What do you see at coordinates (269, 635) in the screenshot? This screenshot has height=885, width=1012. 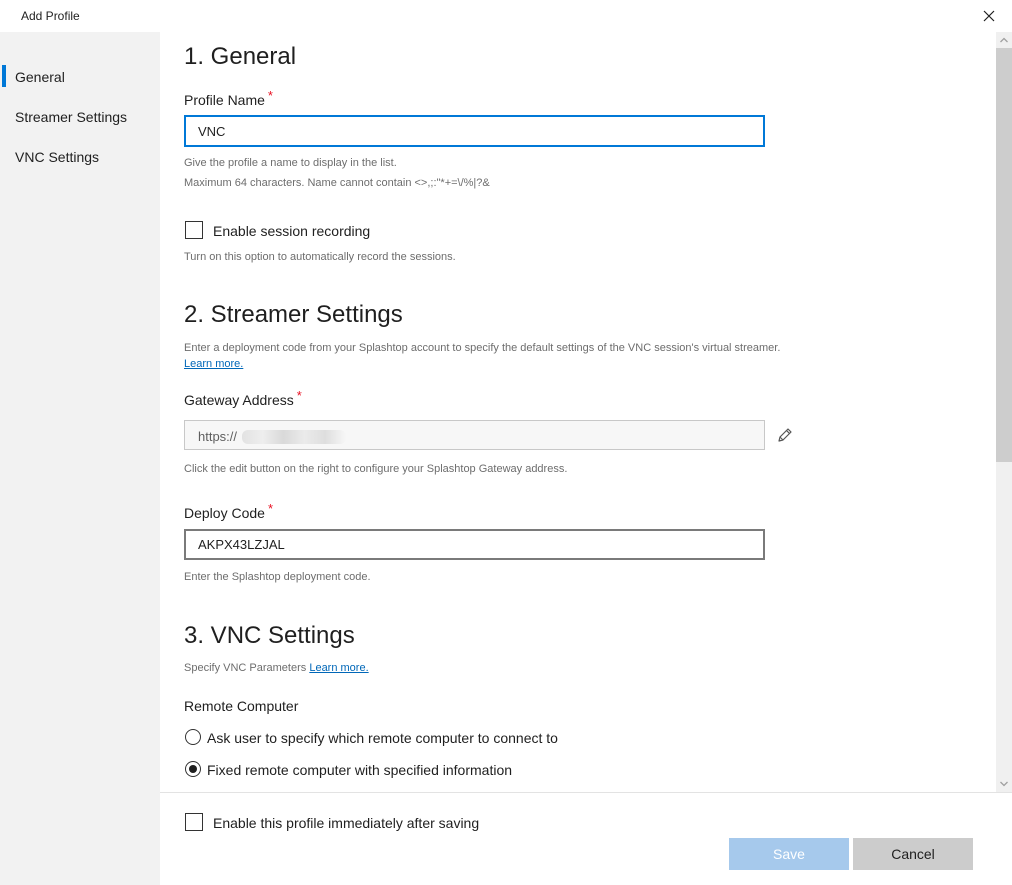 I see `section-heading-vnc-settings: 3. VNC Settings` at bounding box center [269, 635].